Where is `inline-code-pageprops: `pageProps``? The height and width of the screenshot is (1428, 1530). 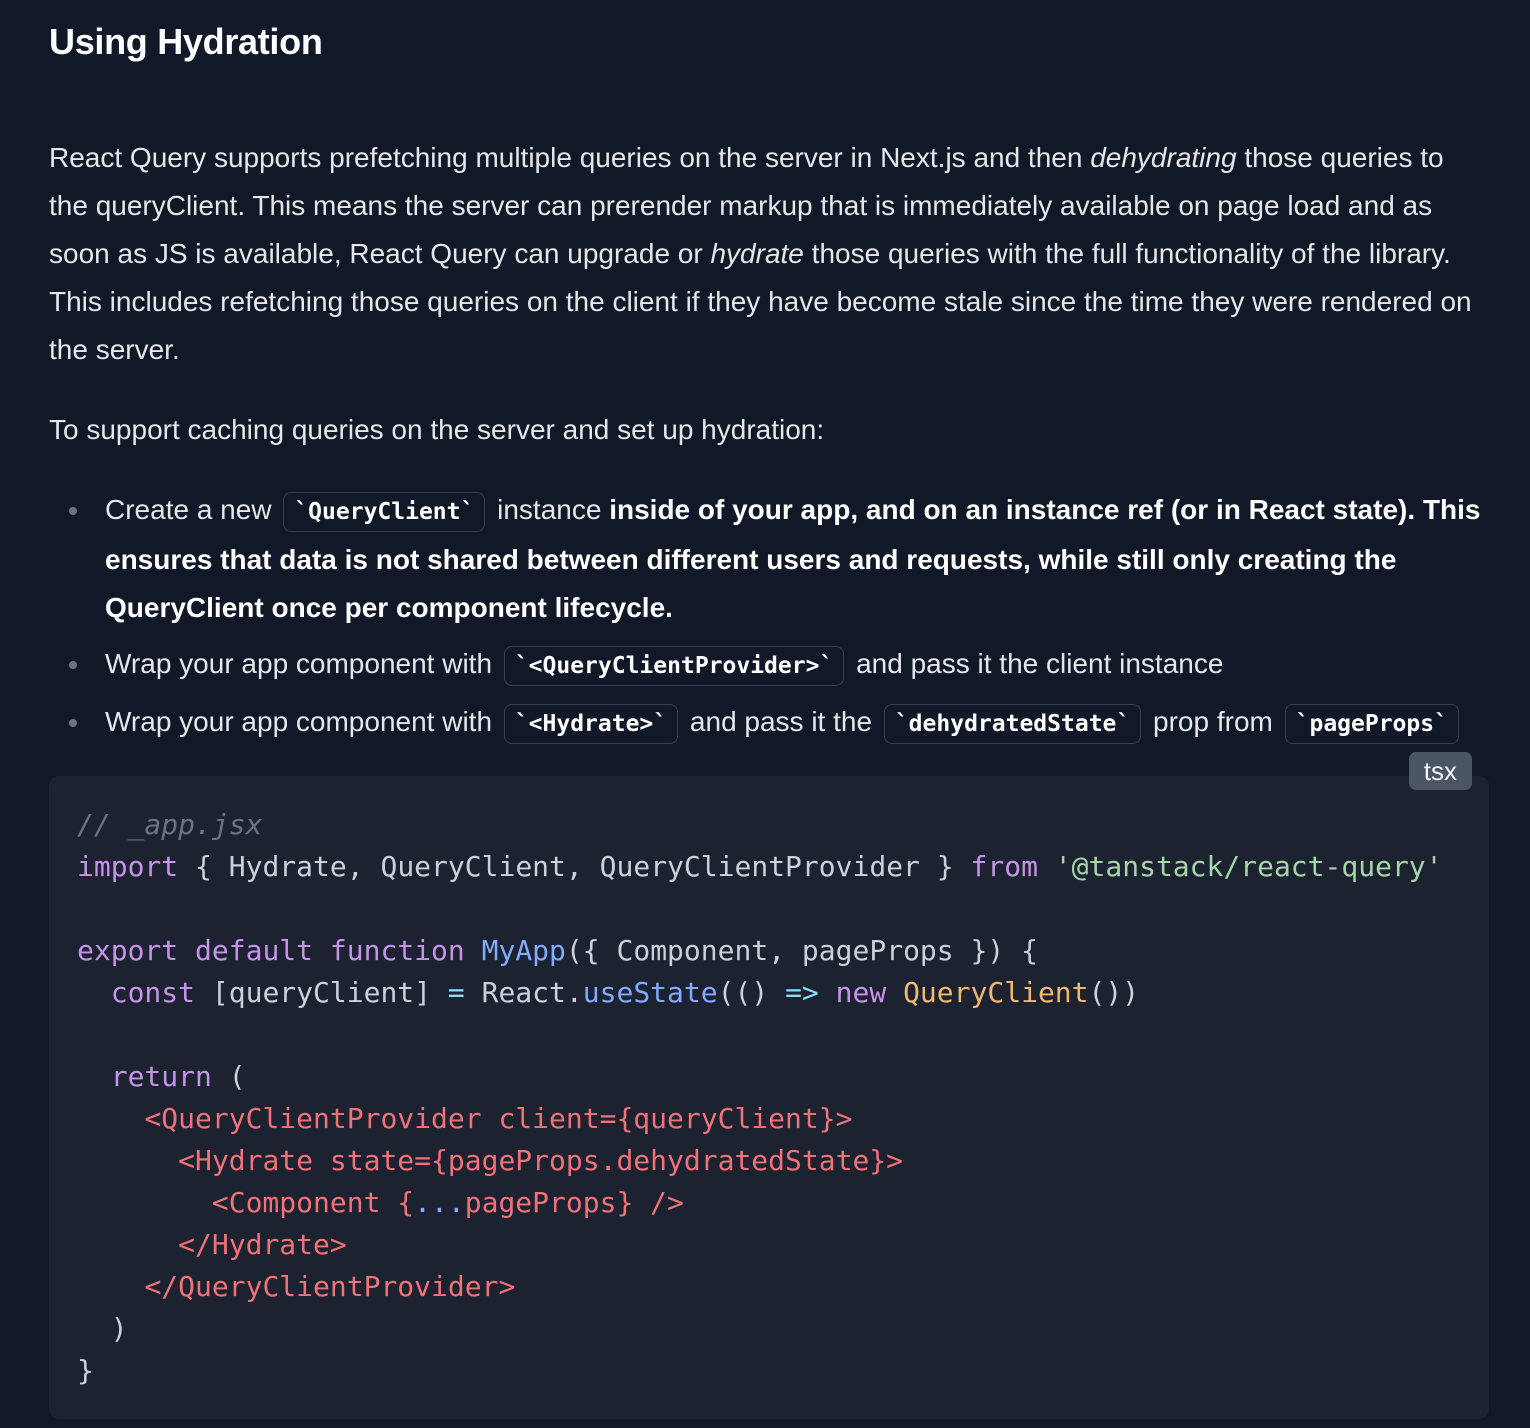
inline-code-pageprops: `pageProps` is located at coordinates (1371, 724).